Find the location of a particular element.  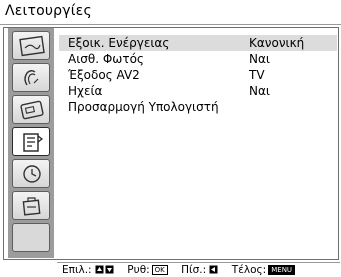

screen-icon is located at coordinates (32, 110).